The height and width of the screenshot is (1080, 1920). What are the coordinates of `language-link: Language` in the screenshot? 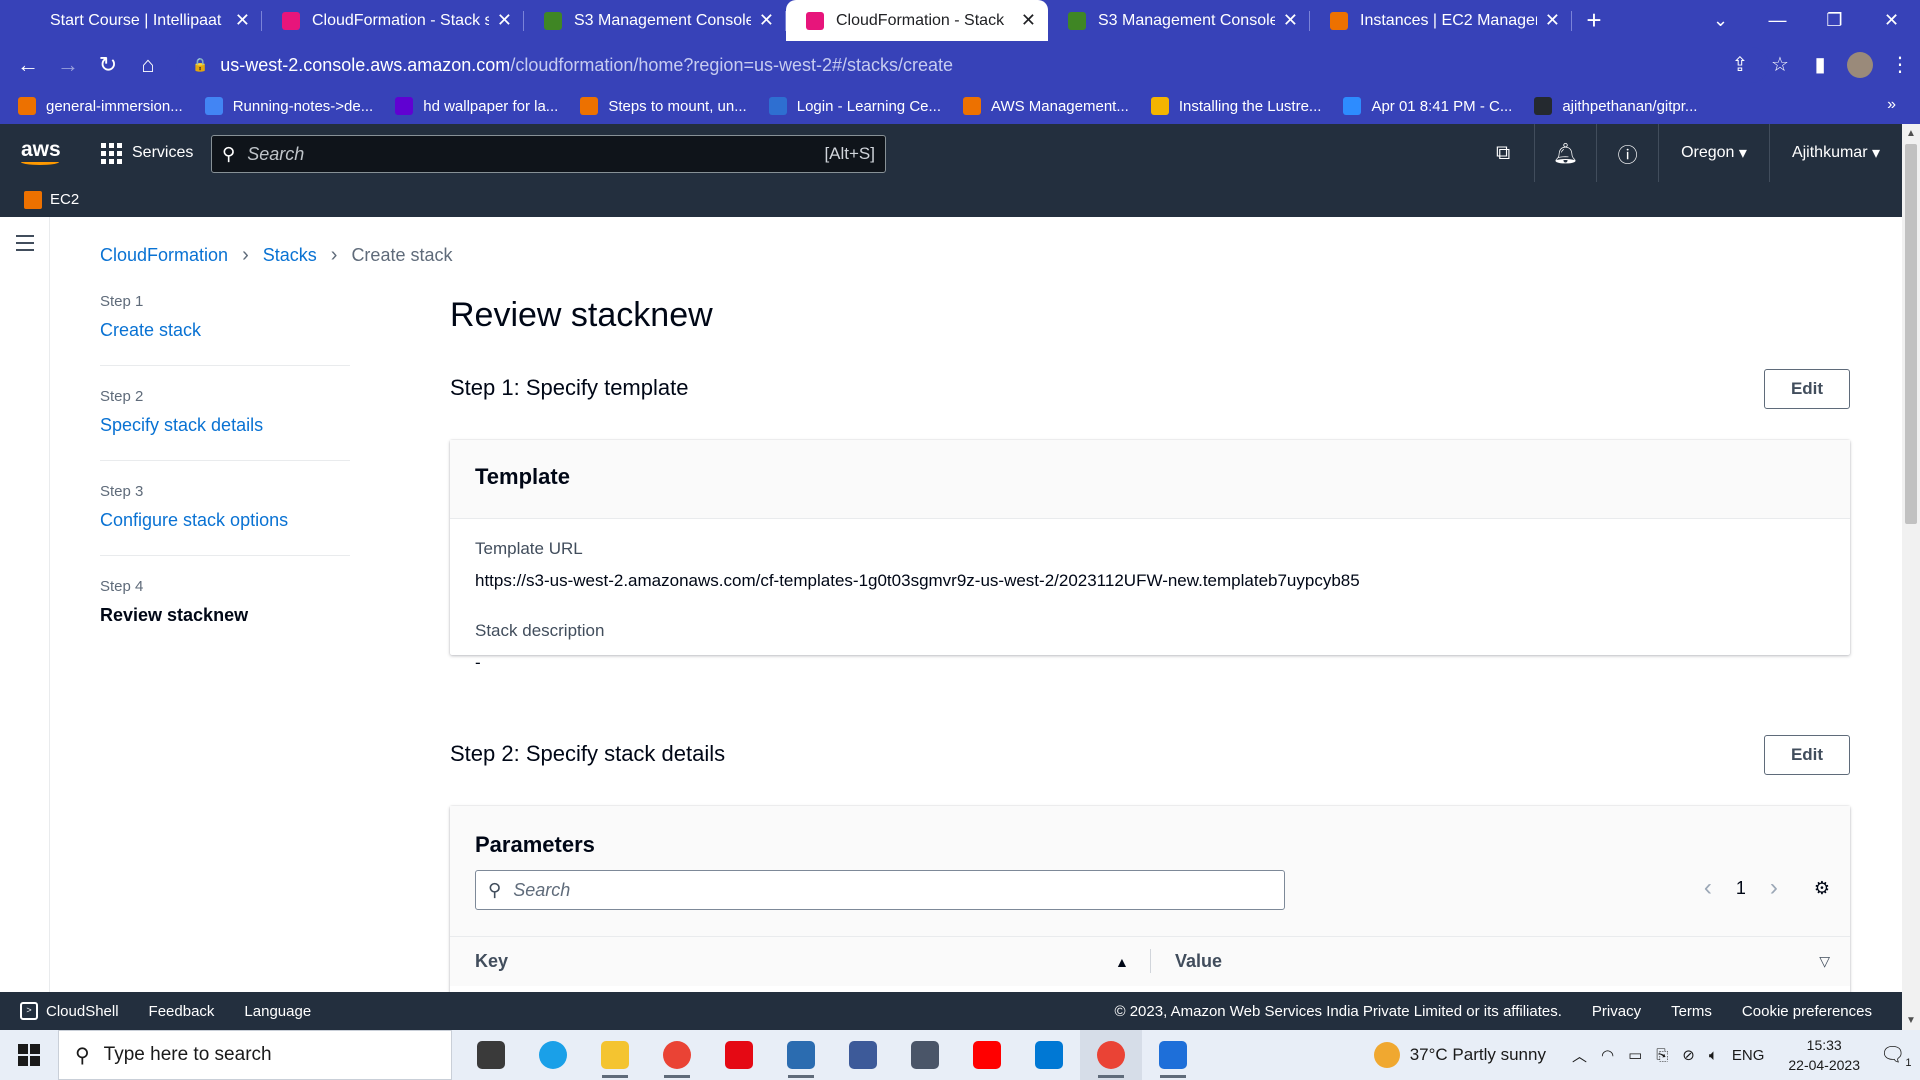 It's located at (277, 1011).